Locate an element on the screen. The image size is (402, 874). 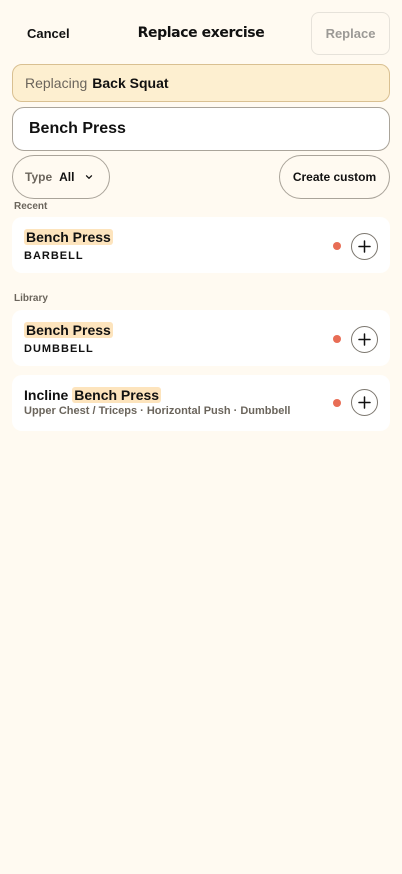
header: Cancel Replace exercise Replace is located at coordinates (201, 32).